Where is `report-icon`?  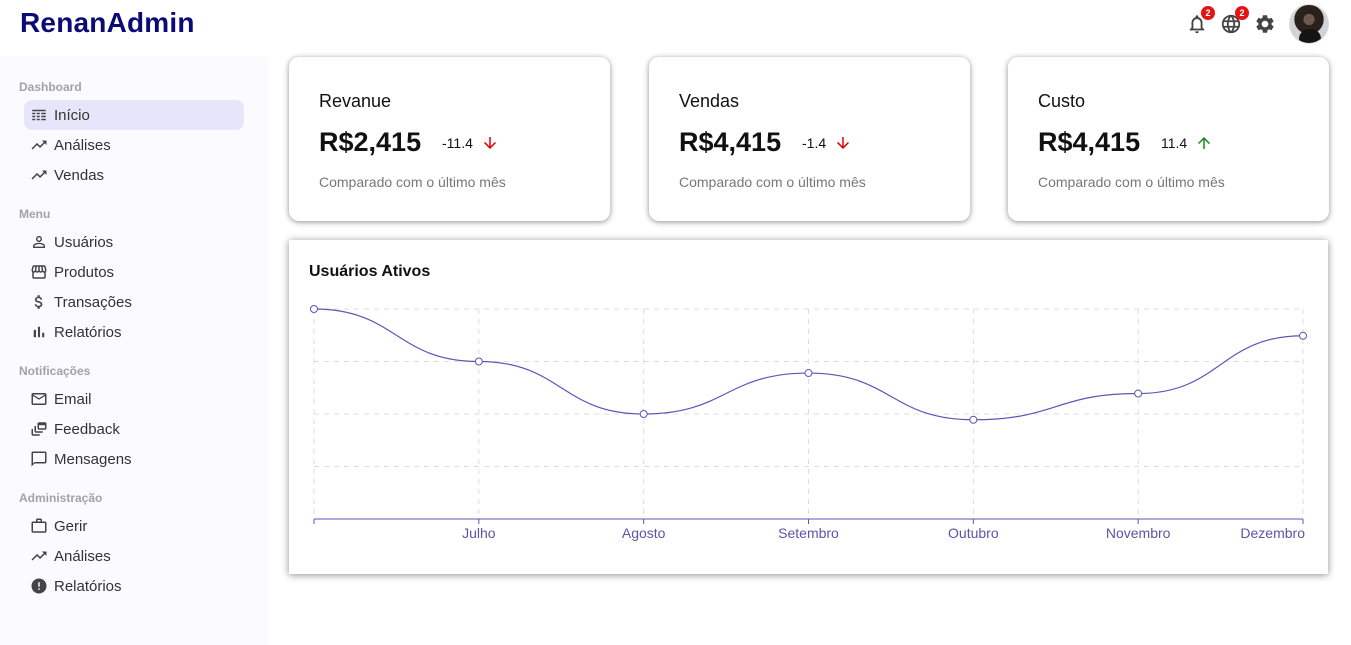
report-icon is located at coordinates (39, 586).